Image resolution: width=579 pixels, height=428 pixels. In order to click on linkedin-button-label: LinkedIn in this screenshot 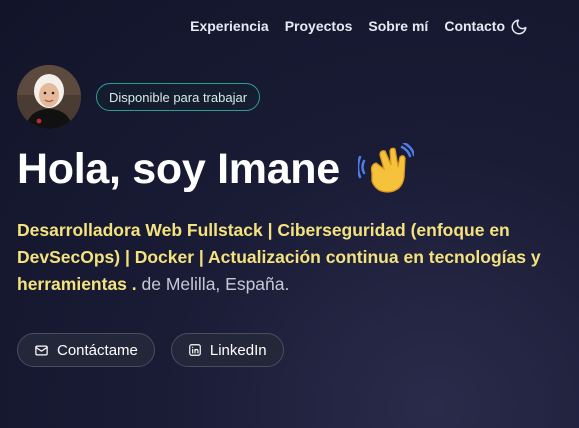, I will do `click(238, 350)`.